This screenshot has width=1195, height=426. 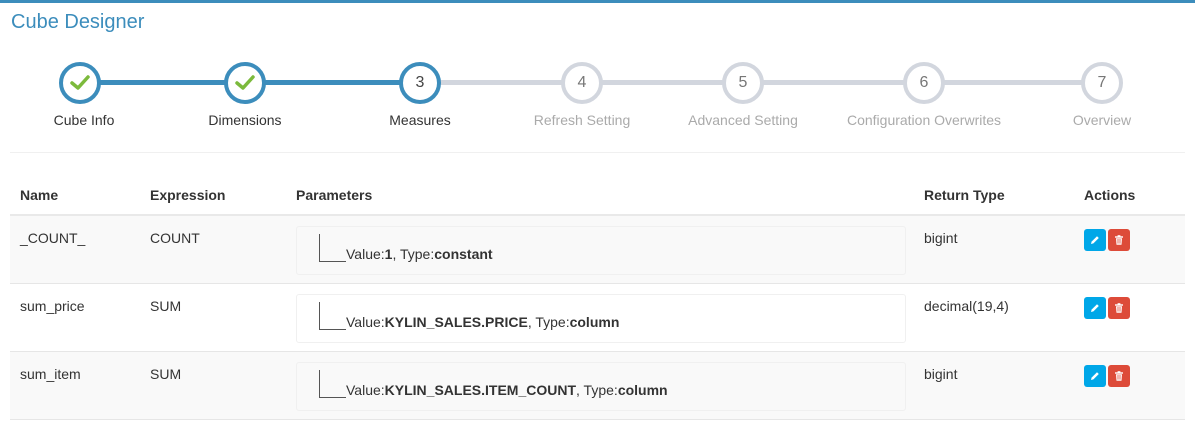 I want to click on step-7-circle: 7, so click(x=1102, y=83).